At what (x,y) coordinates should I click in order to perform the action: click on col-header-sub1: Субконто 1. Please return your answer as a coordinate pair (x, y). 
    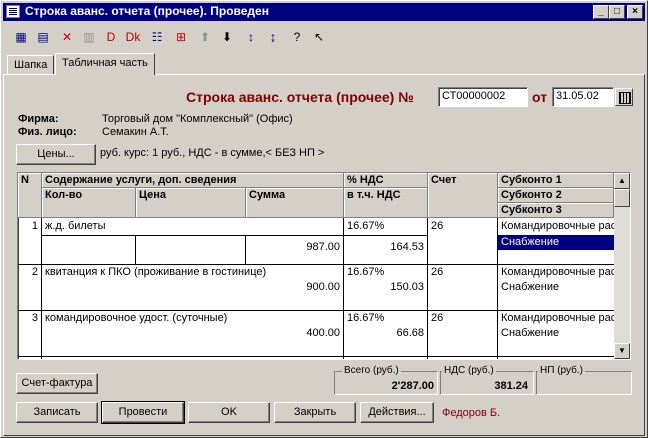
    Looking at the image, I should click on (556, 180).